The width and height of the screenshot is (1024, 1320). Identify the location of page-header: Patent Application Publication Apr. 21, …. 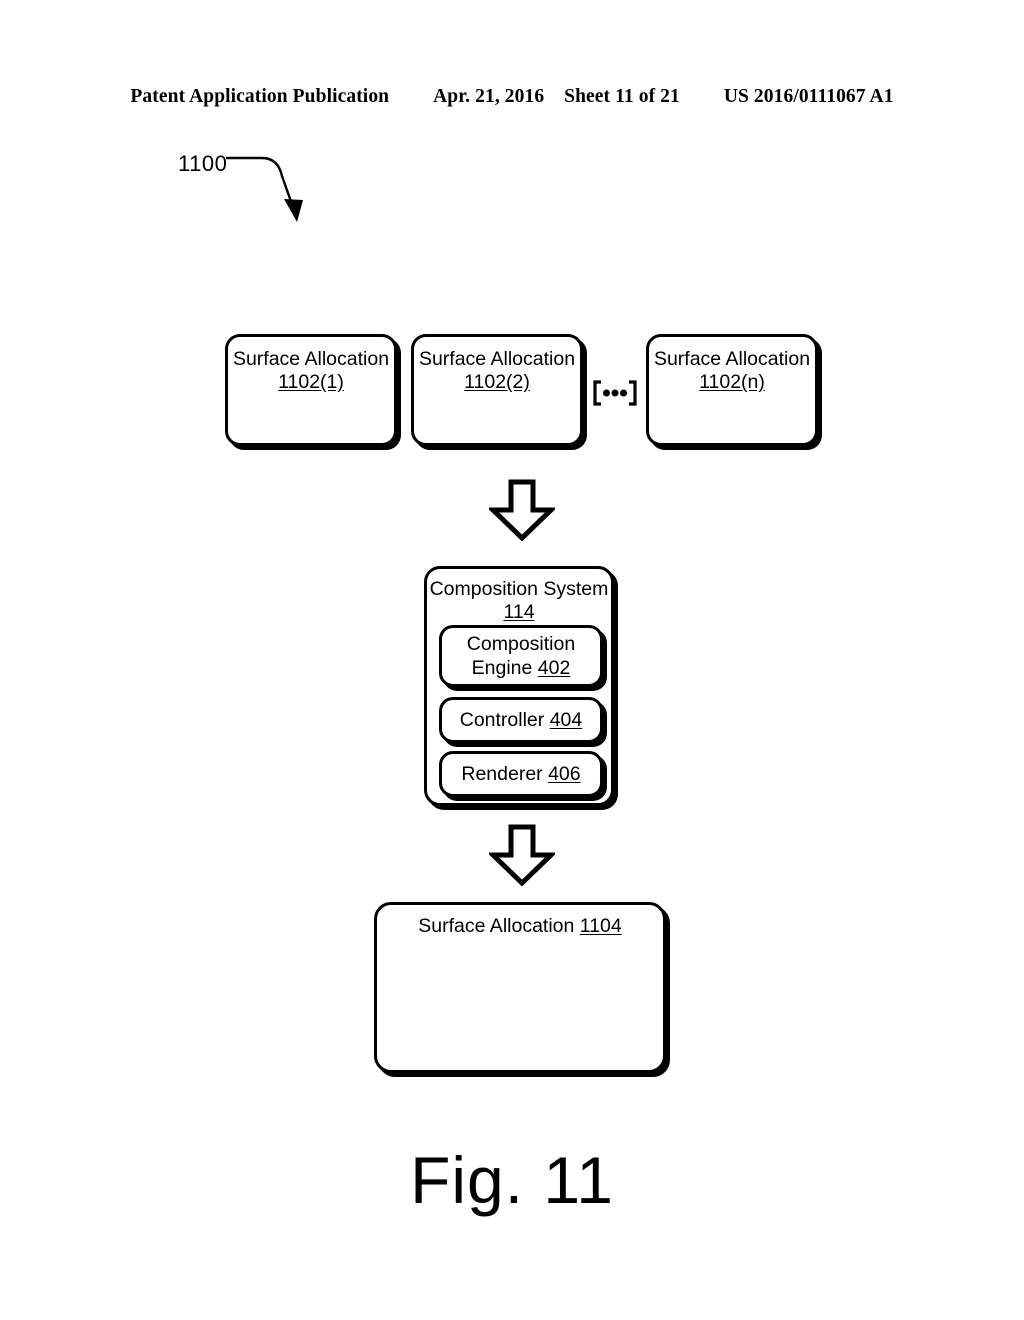
(512, 97).